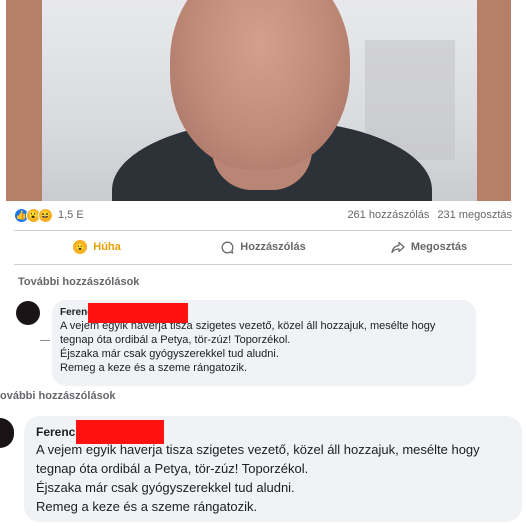  Describe the element at coordinates (107, 247) in the screenshot. I see `react-label: Húha` at that location.